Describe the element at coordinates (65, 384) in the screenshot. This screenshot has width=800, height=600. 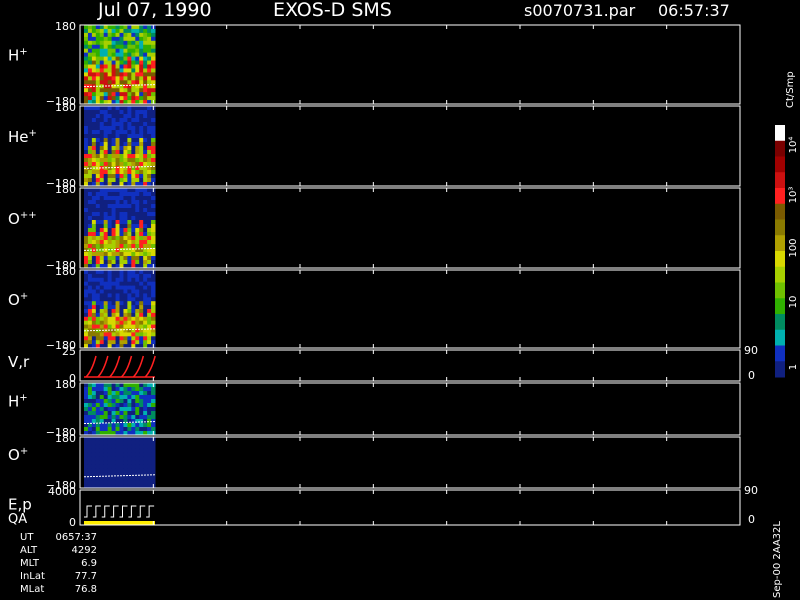
I see `y-max-label: 180` at that location.